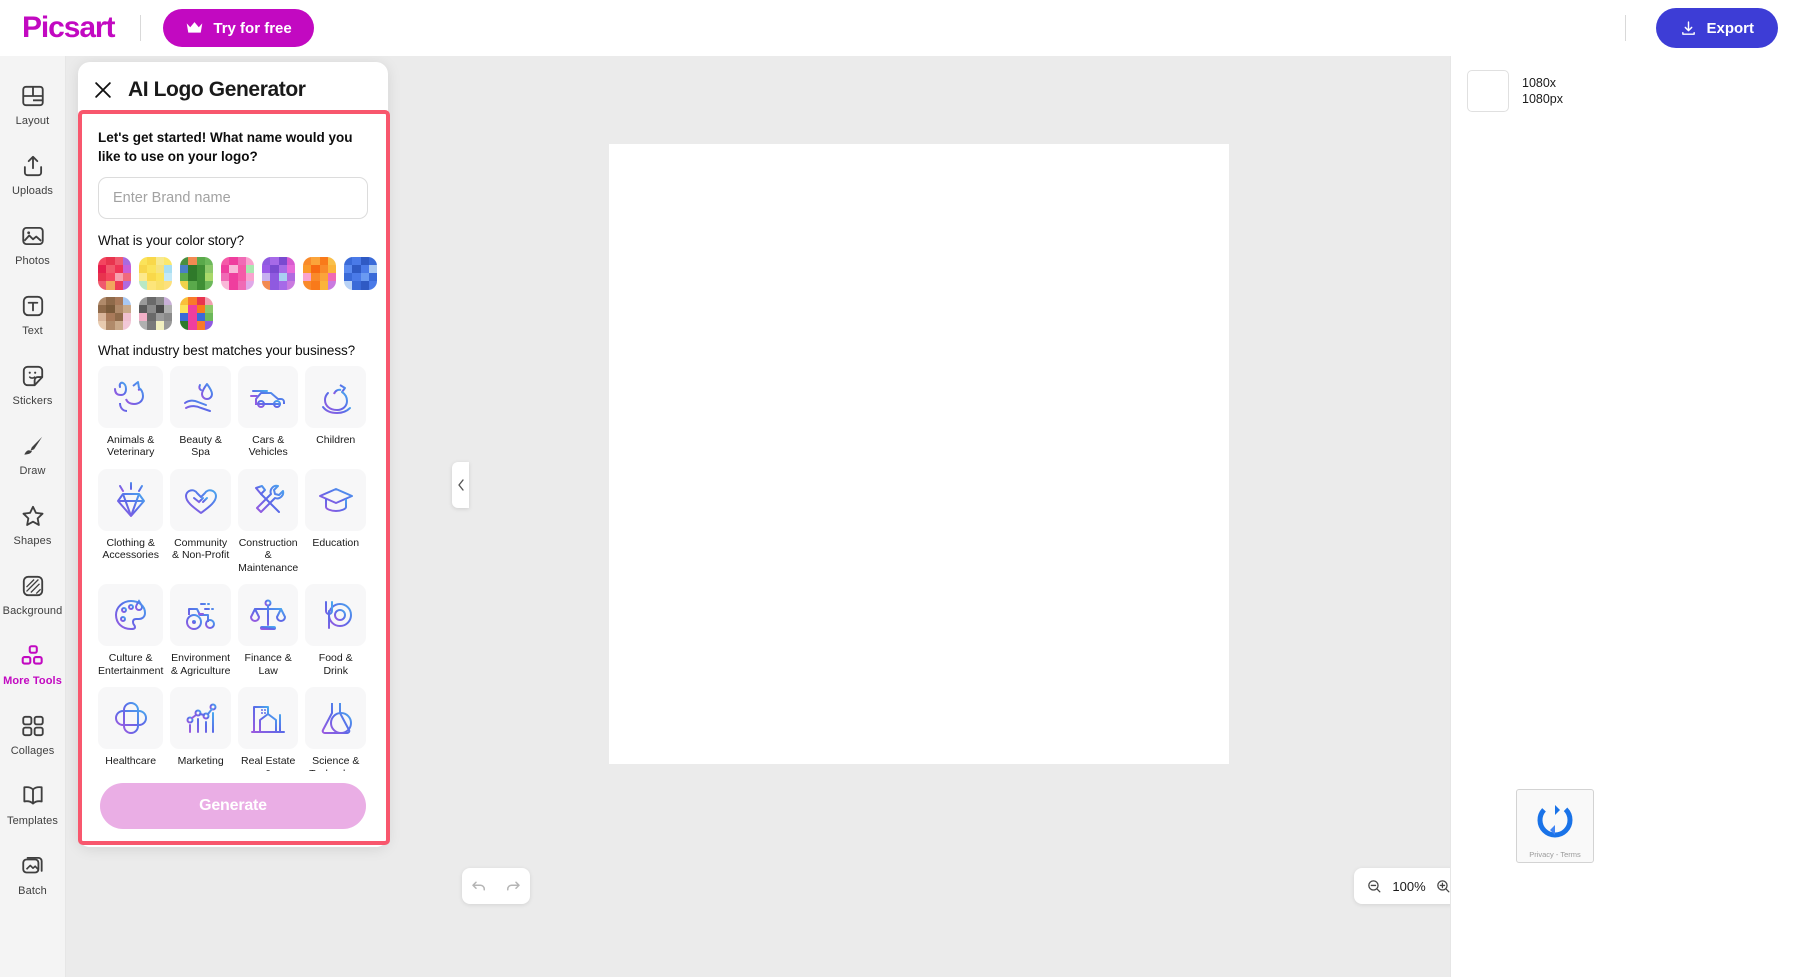 This screenshot has height=977, width=1800. Describe the element at coordinates (335, 729) in the screenshot. I see `industry-option: Science & Technology` at that location.